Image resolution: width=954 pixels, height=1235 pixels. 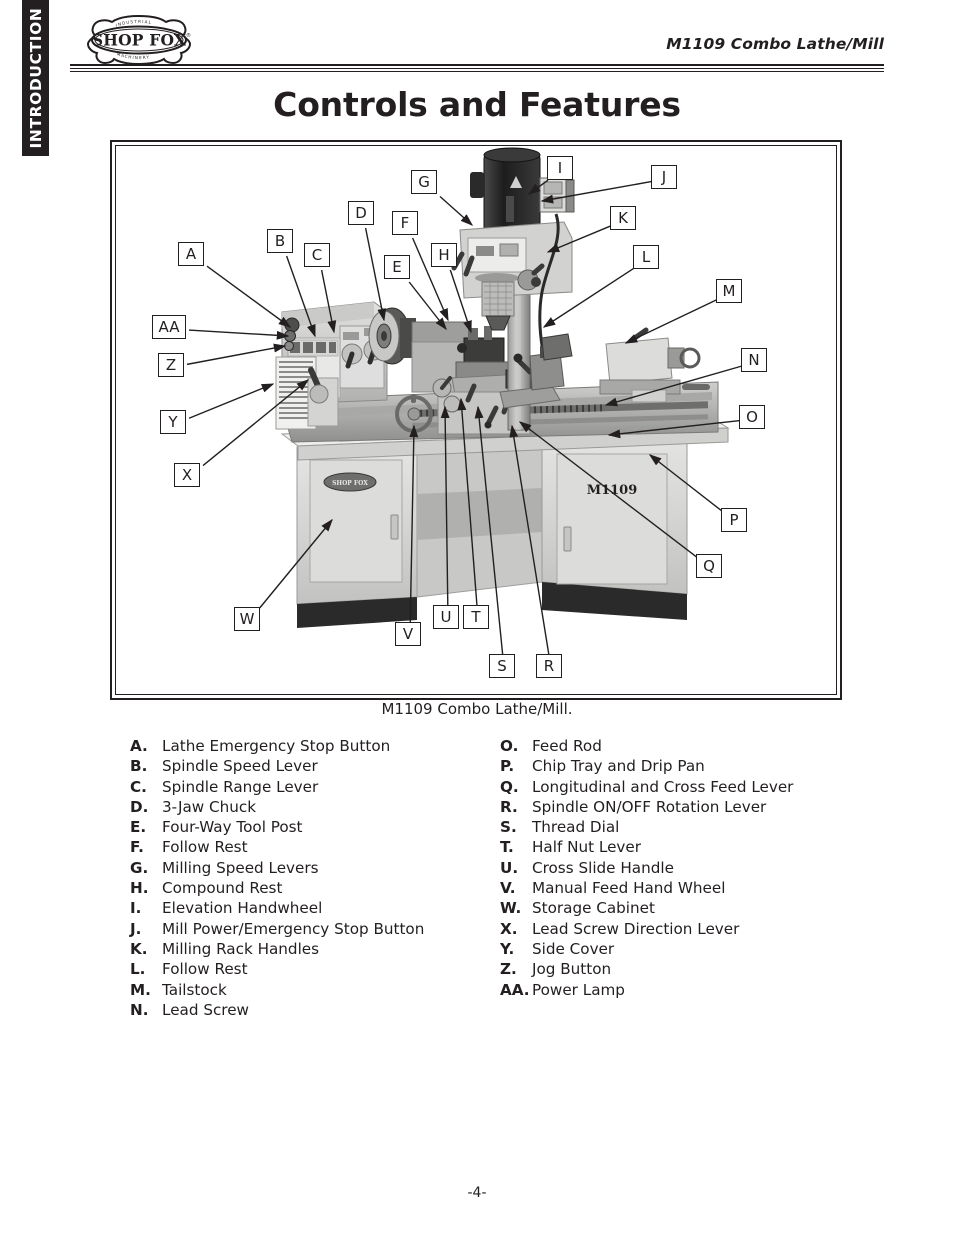 What do you see at coordinates (231, 401) in the screenshot?
I see `leader-line-y` at bounding box center [231, 401].